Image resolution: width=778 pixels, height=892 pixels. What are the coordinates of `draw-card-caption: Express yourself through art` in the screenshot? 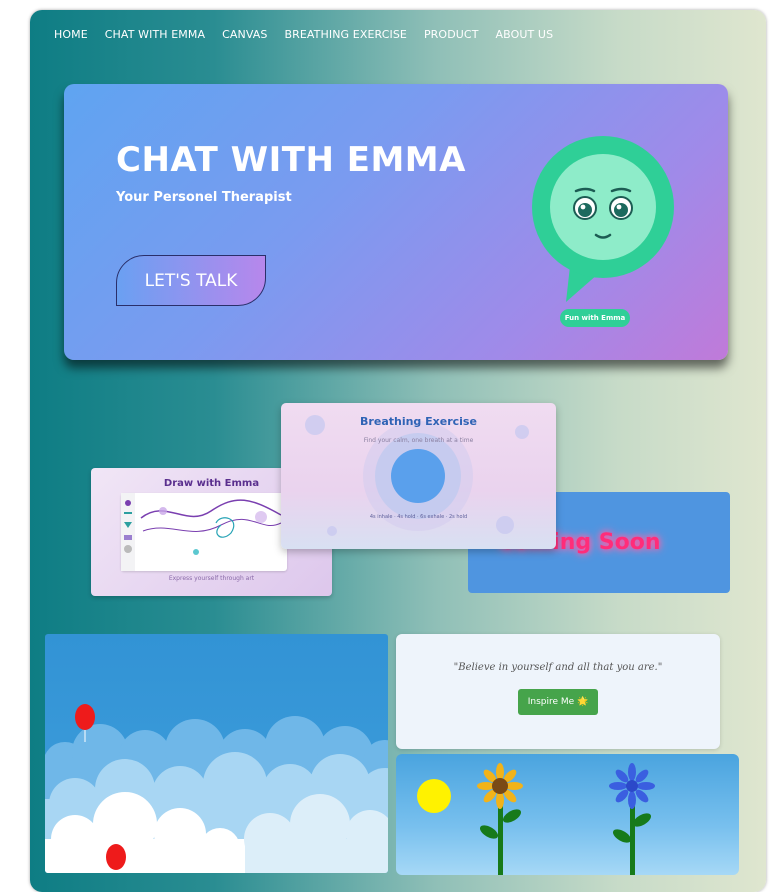 It's located at (211, 578).